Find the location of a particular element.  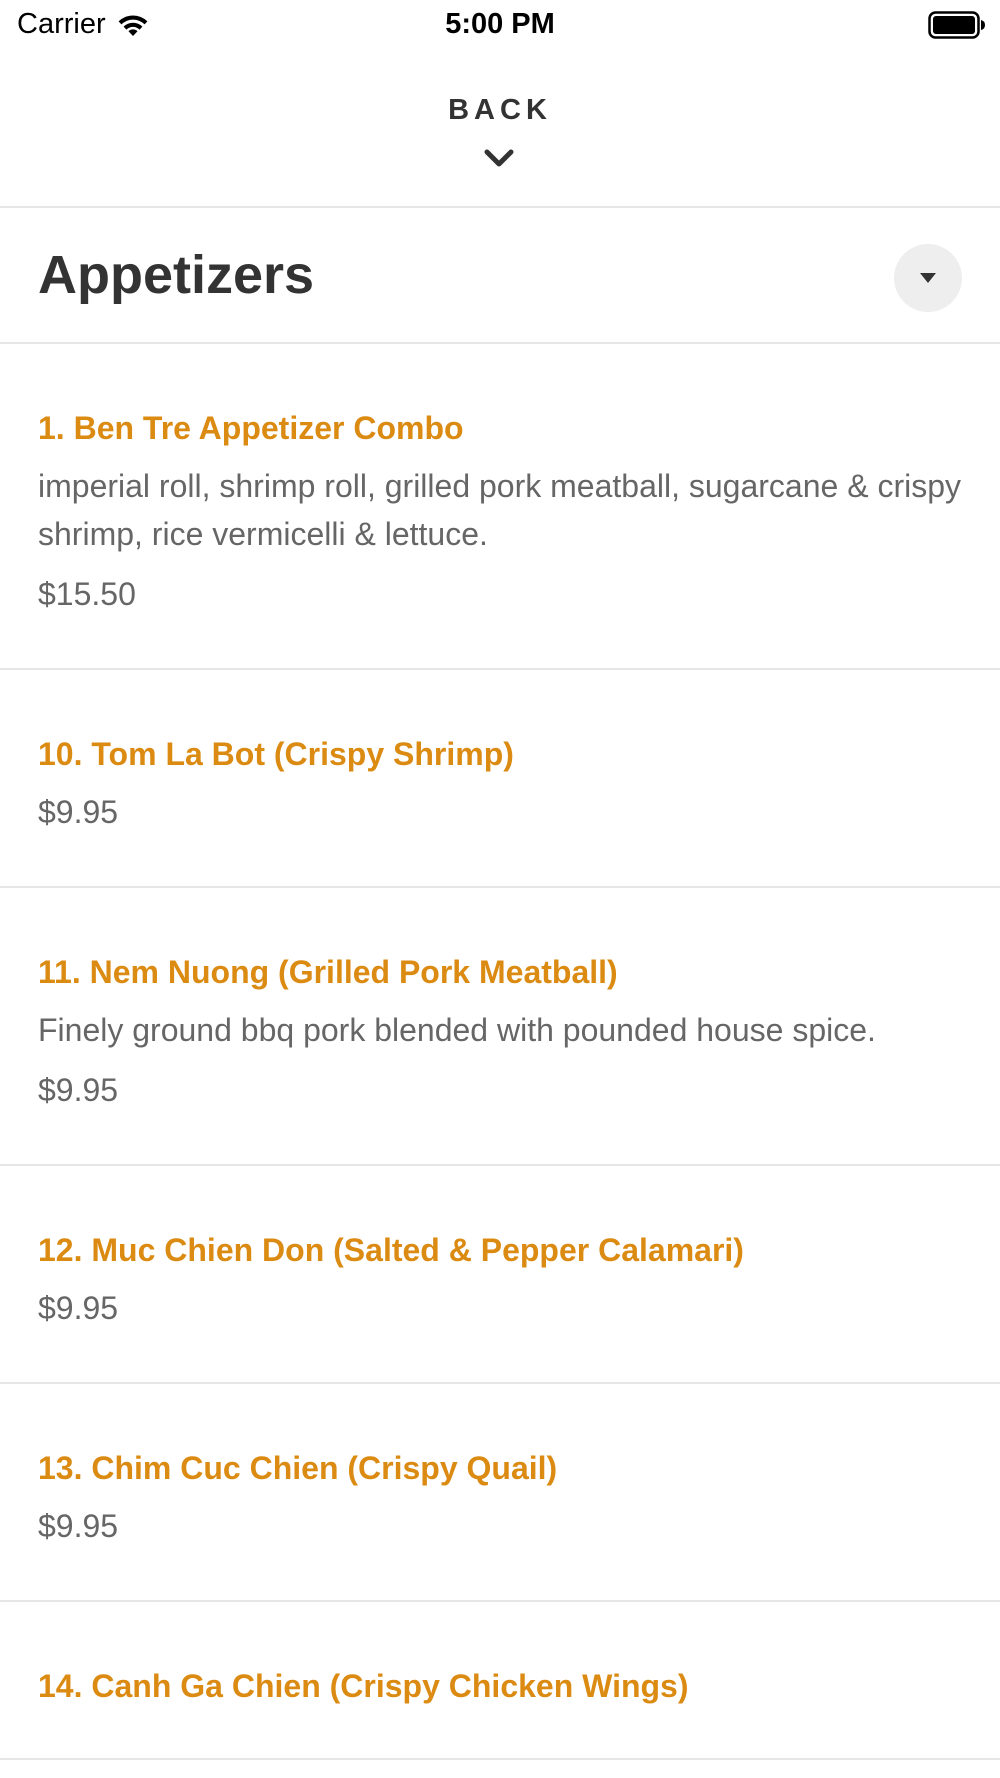

menu-item-name: 11. Nem Nuong (Grilled Pork Meatball) is located at coordinates (328, 972).